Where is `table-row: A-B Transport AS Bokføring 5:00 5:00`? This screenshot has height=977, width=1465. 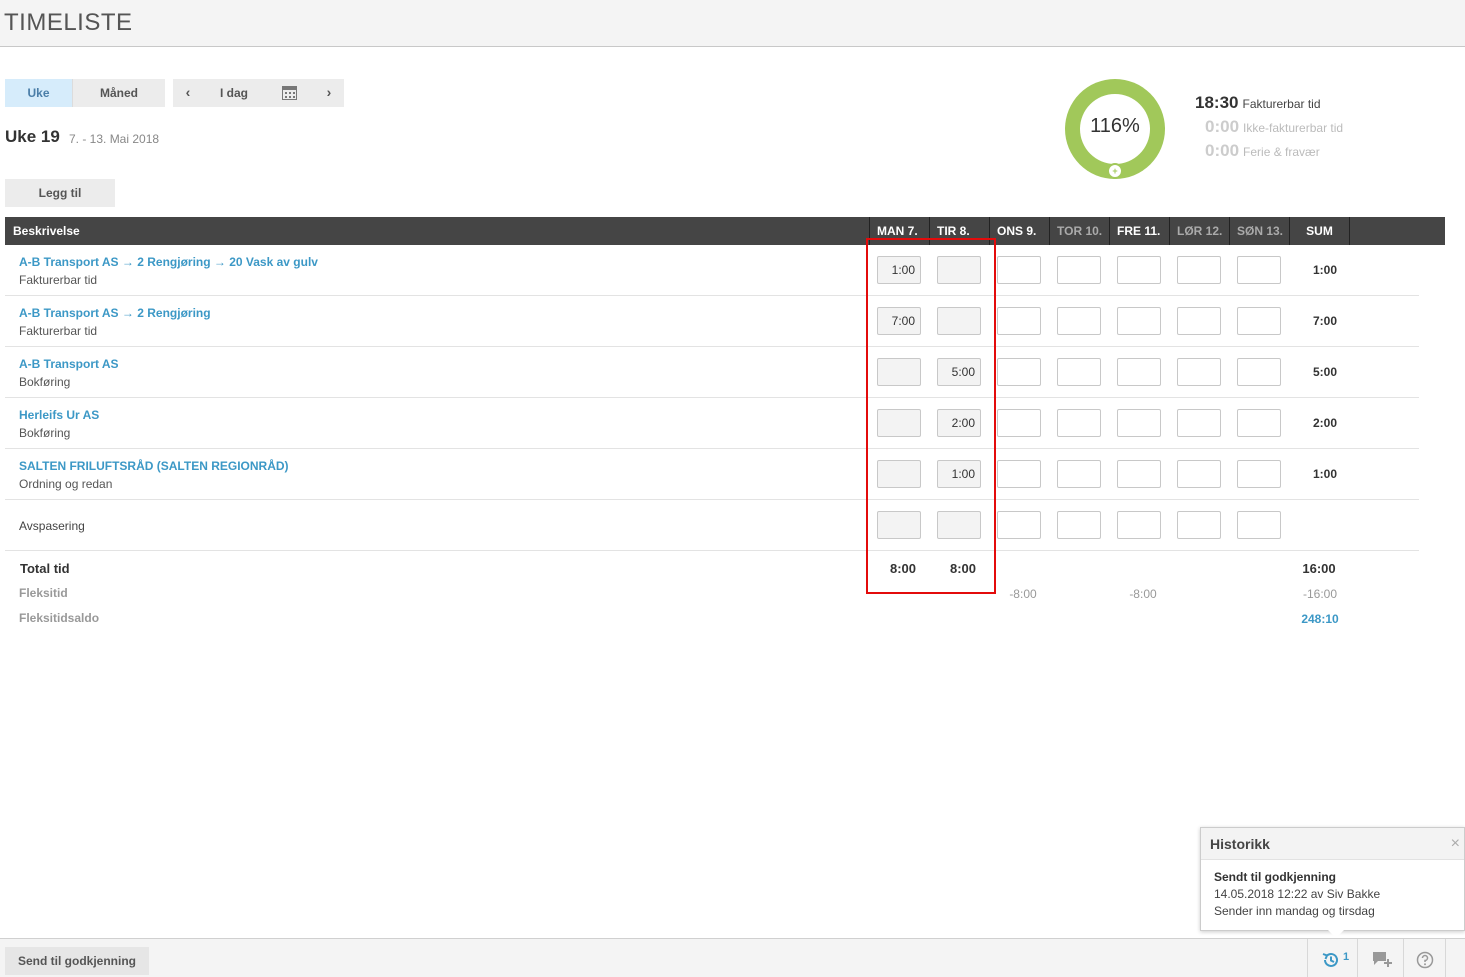 table-row: A-B Transport AS Bokføring 5:00 5:00 is located at coordinates (712, 372).